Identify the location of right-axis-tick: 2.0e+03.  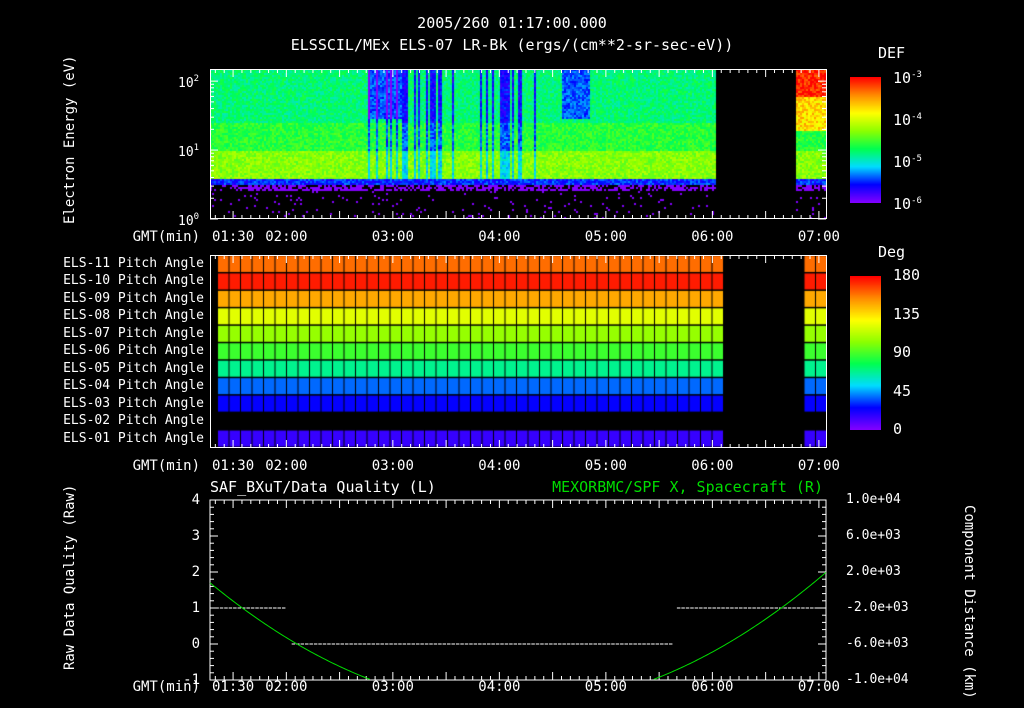
(873, 571).